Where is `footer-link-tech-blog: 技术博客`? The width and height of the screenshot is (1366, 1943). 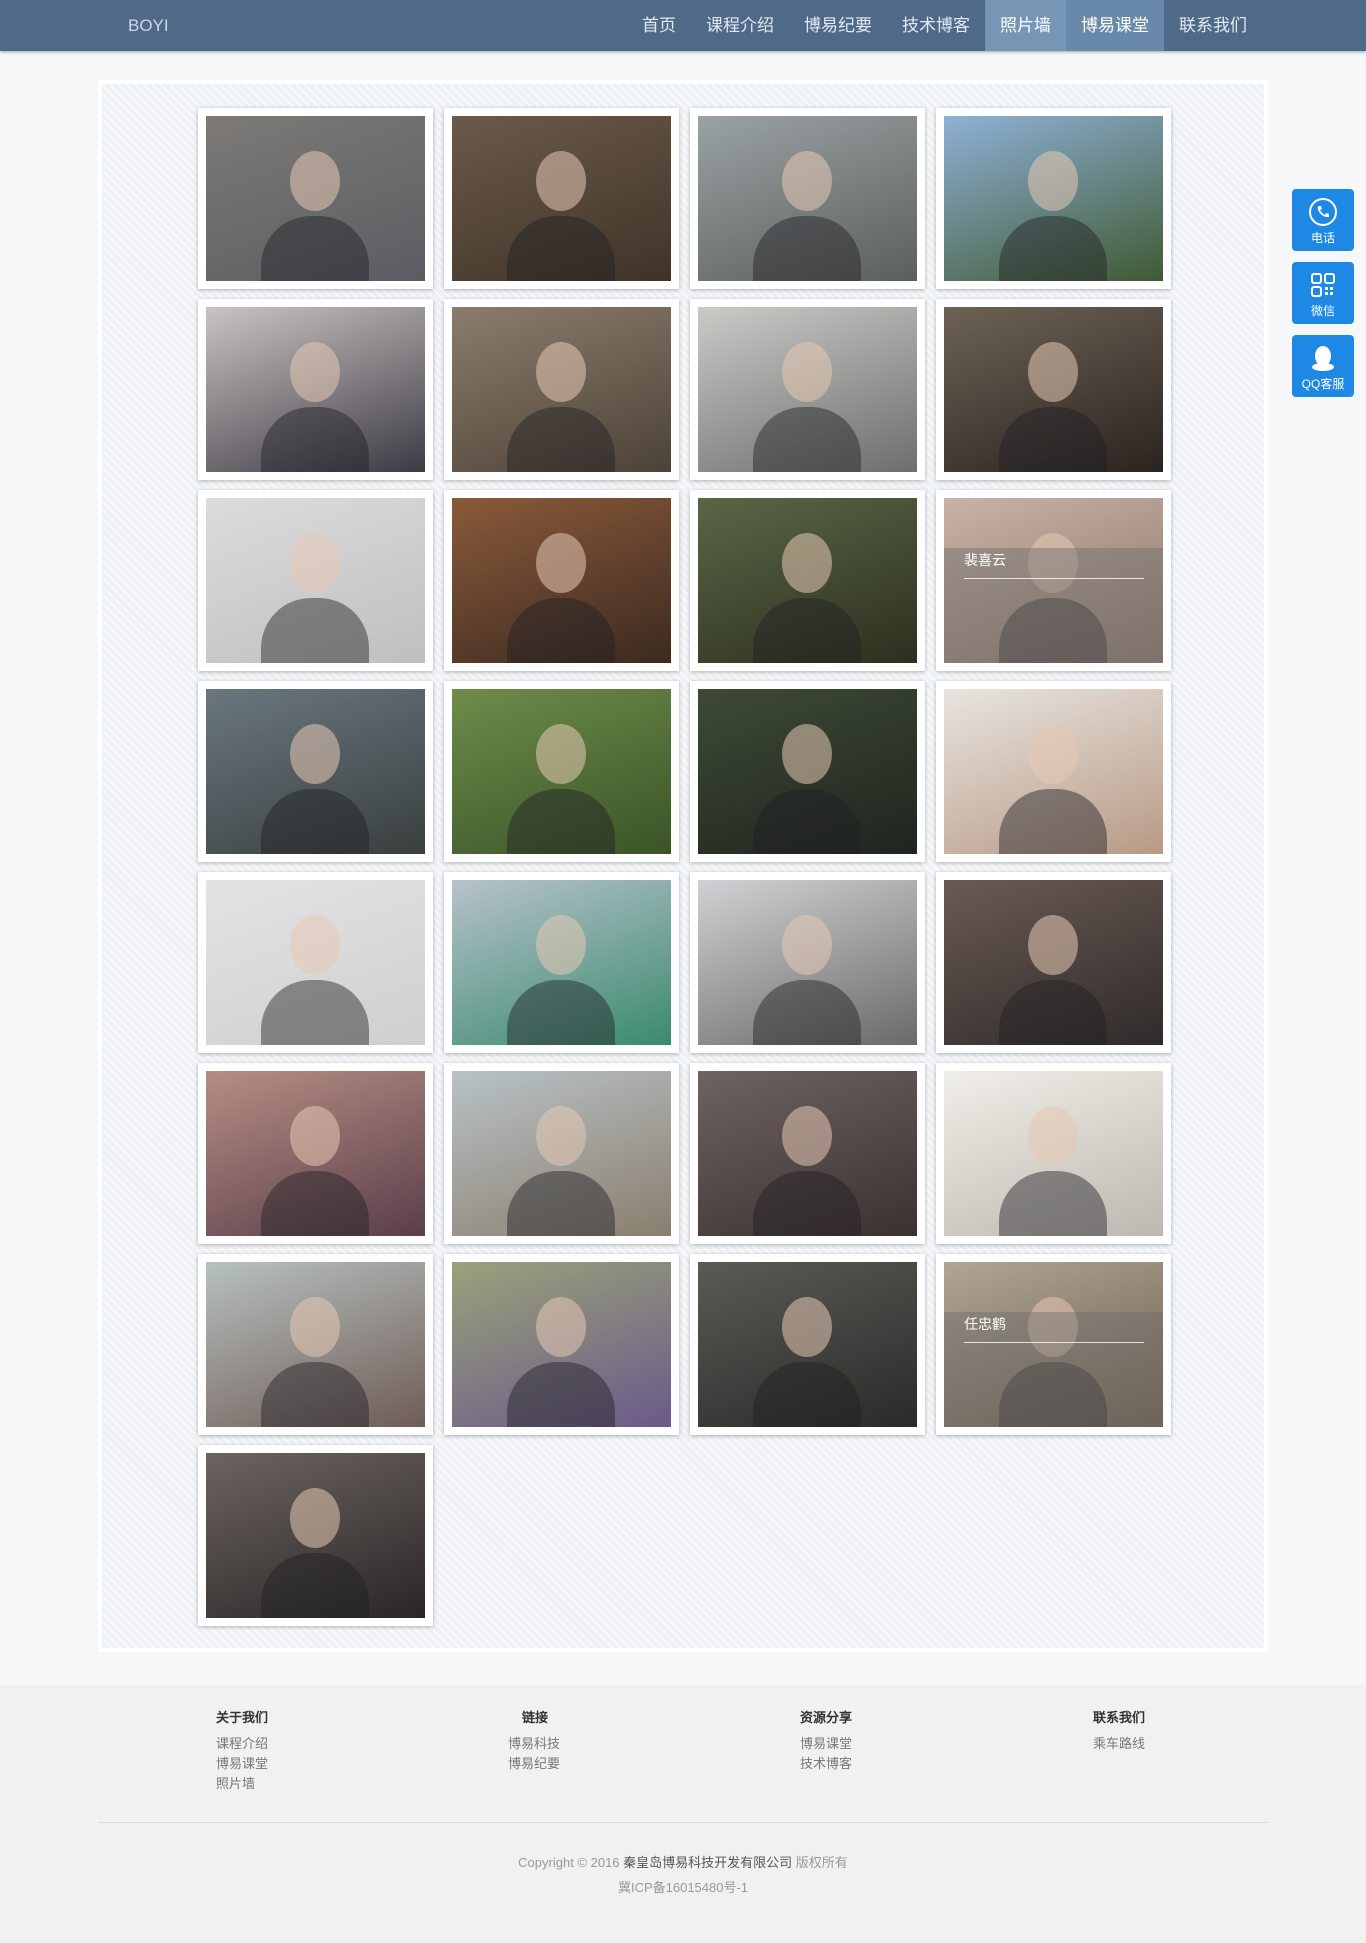 footer-link-tech-blog: 技术博客 is located at coordinates (880, 1764).